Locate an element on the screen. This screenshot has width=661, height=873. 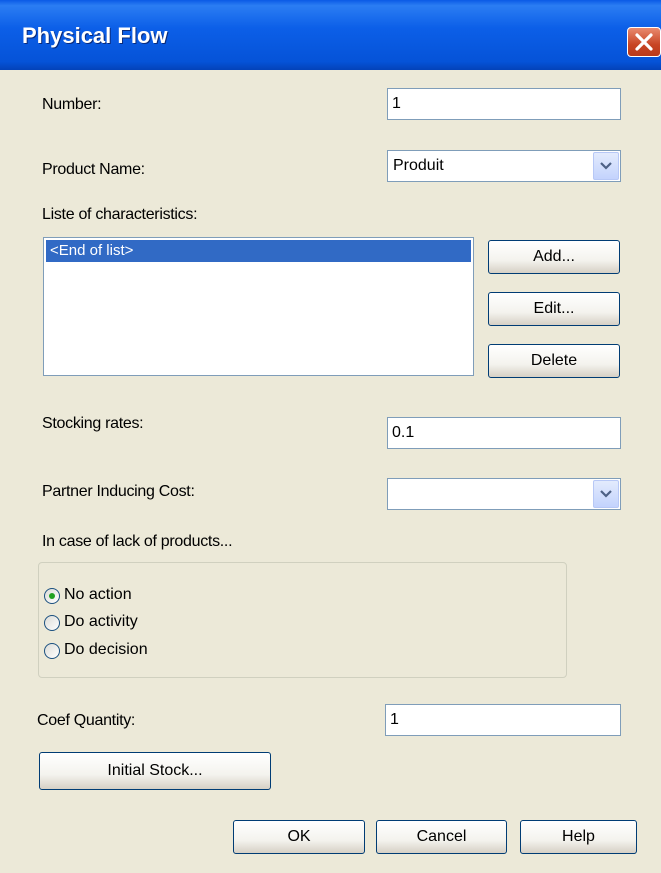
product-name-value: Produit is located at coordinates (418, 165).